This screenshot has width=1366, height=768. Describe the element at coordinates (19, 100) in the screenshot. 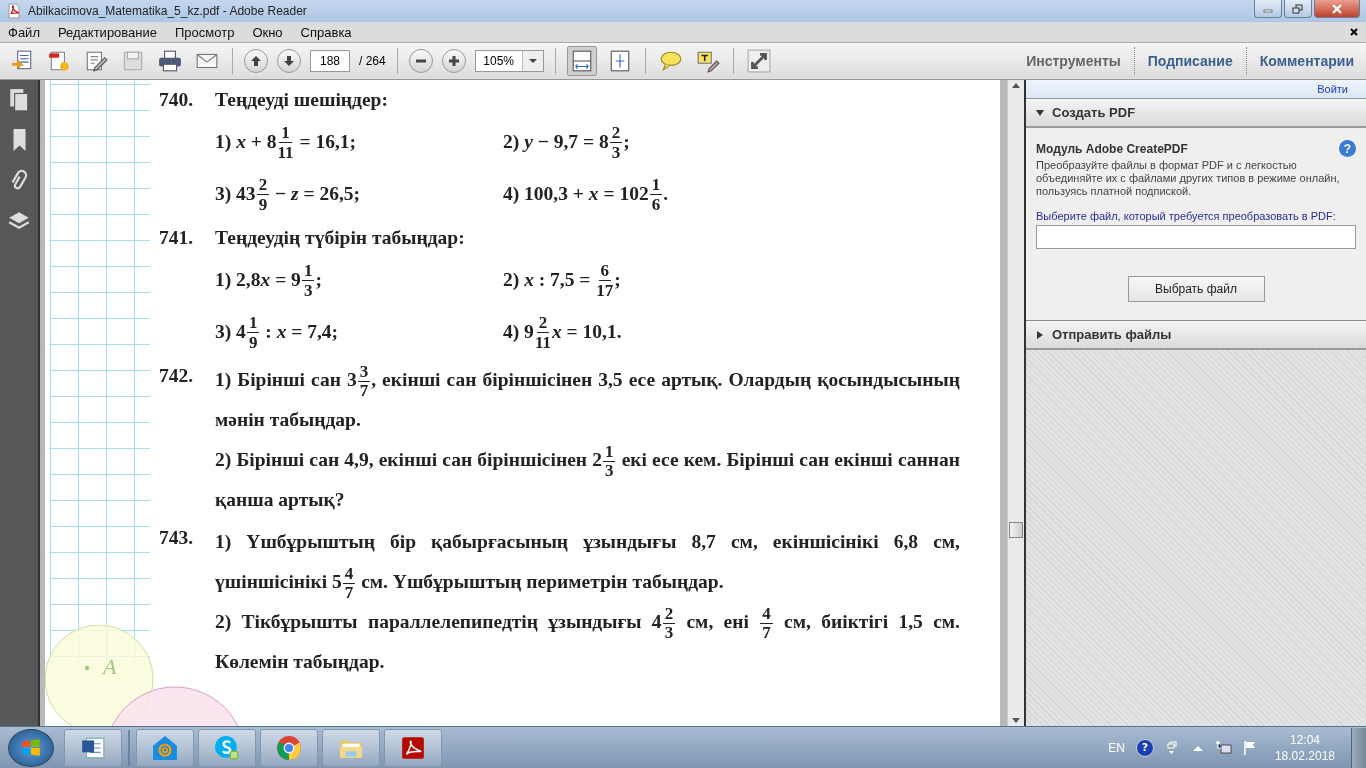

I see `pages-icon` at that location.